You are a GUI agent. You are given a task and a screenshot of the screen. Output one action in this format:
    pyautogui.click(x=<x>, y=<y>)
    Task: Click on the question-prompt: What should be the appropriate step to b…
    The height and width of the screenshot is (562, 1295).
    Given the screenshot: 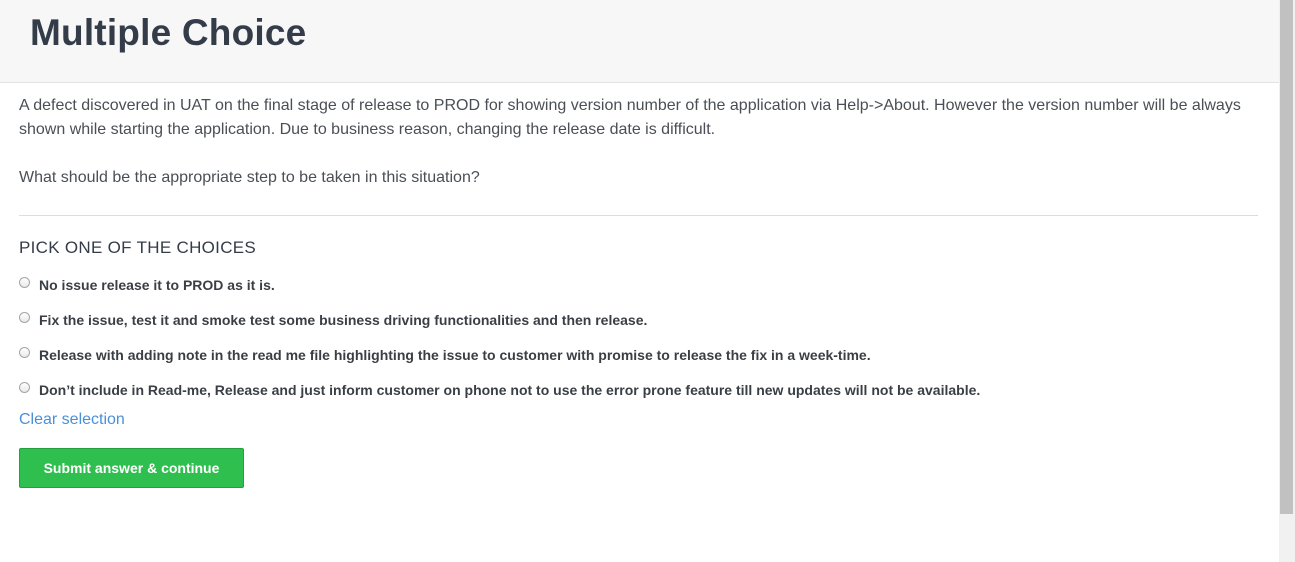 What is the action you would take?
    pyautogui.click(x=249, y=177)
    